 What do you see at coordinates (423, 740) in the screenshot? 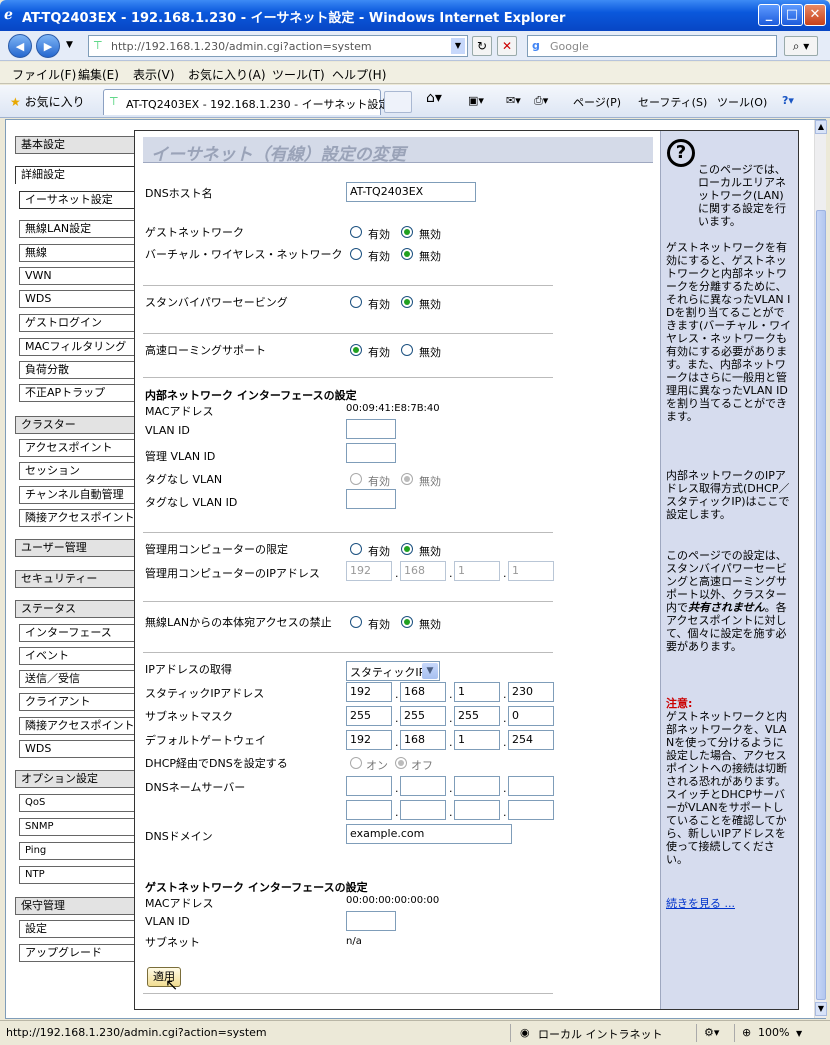
I see `gateway-octet-2: 168` at bounding box center [423, 740].